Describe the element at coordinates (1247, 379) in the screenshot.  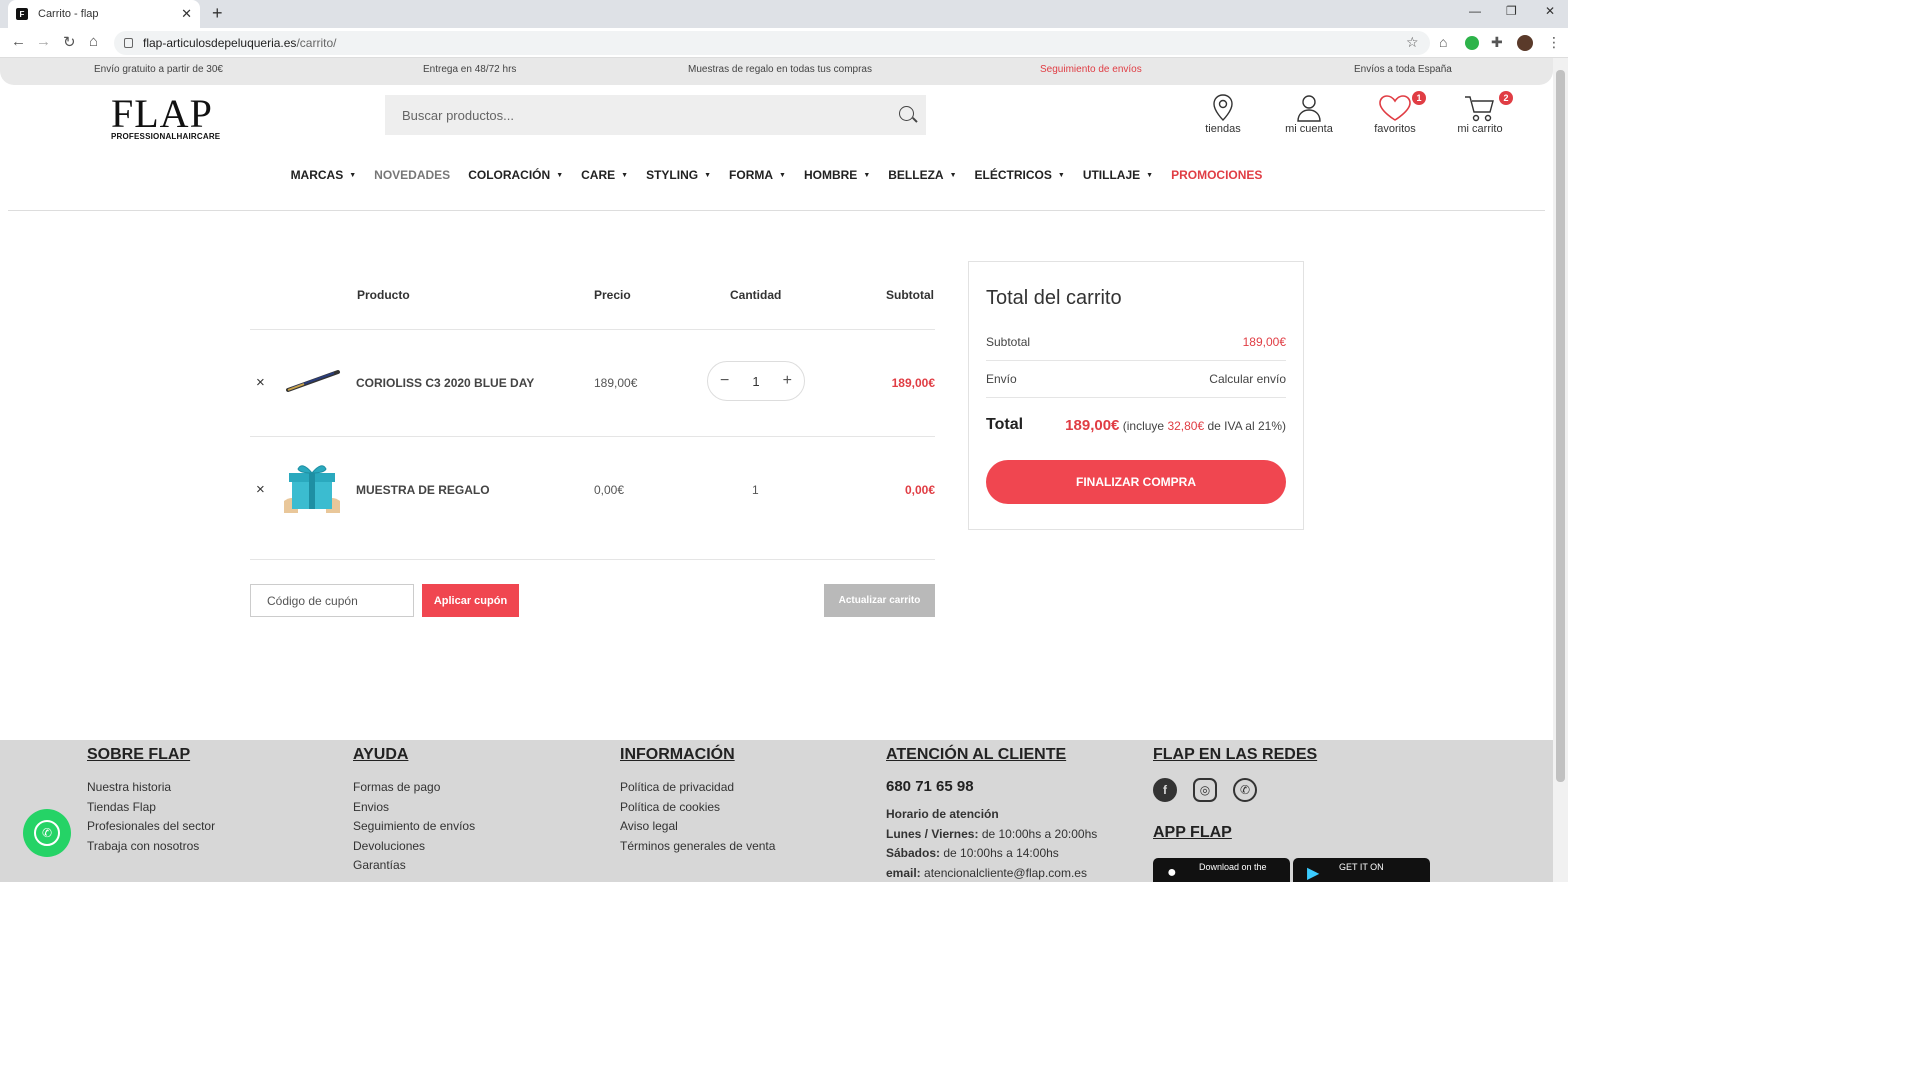
I see `calculate-shipping-link: Calcular envío` at that location.